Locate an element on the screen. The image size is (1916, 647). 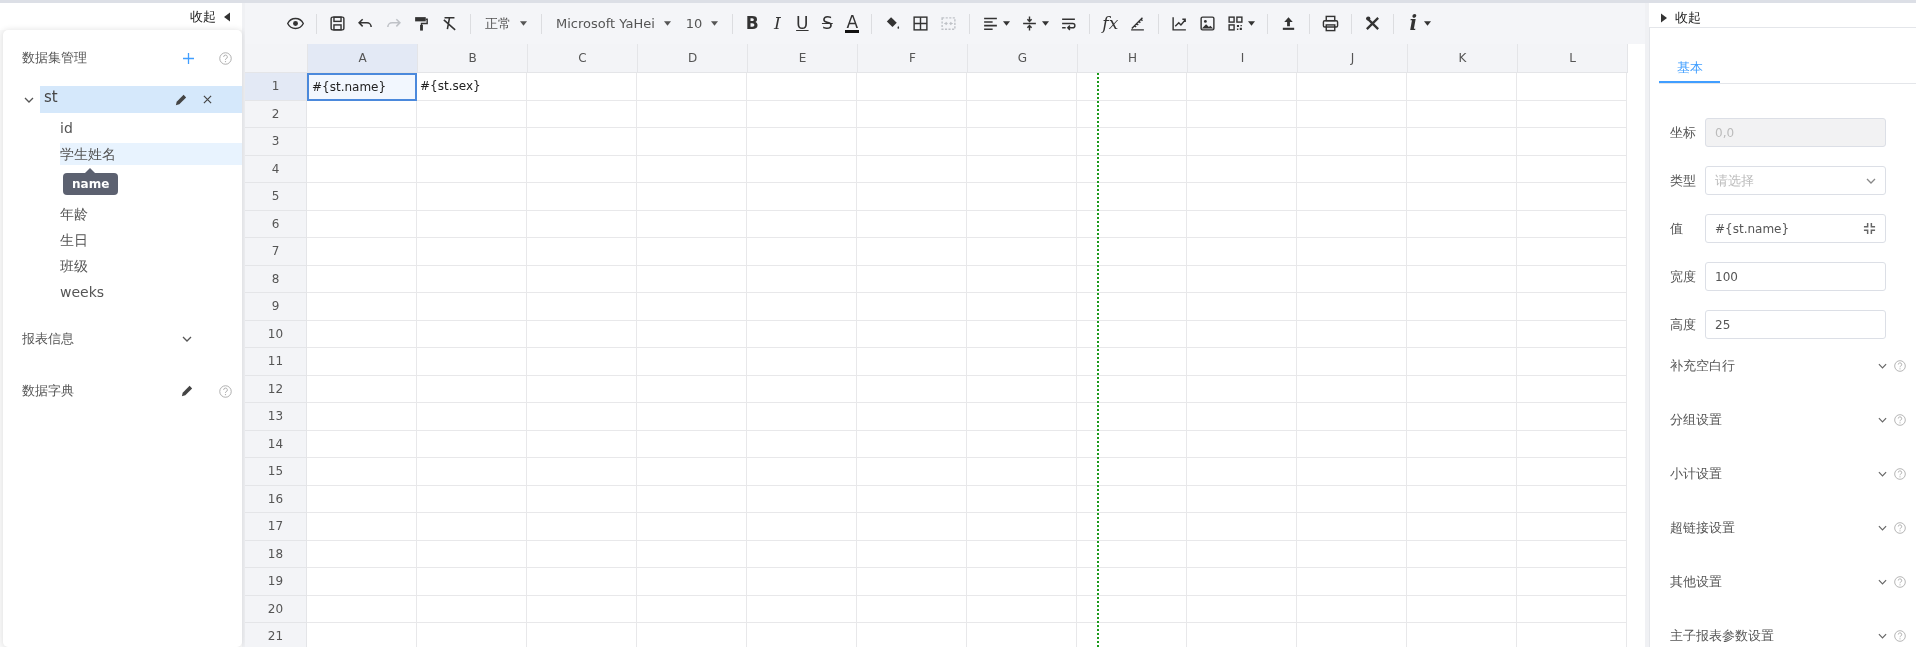
row-header: 10 is located at coordinates (276, 334).